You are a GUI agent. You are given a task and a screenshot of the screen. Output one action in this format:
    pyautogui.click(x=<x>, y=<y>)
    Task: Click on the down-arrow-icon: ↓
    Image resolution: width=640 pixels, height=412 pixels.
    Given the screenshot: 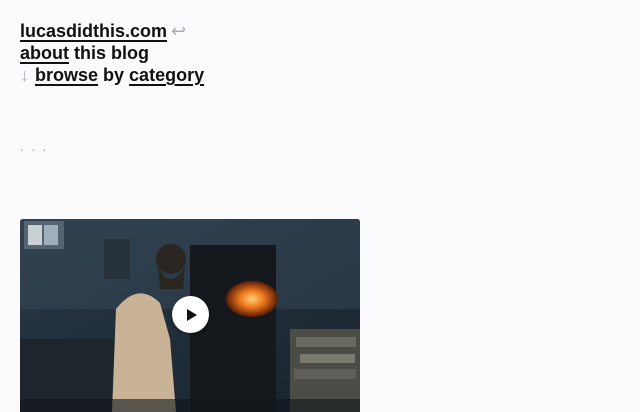 What is the action you would take?
    pyautogui.click(x=24, y=75)
    